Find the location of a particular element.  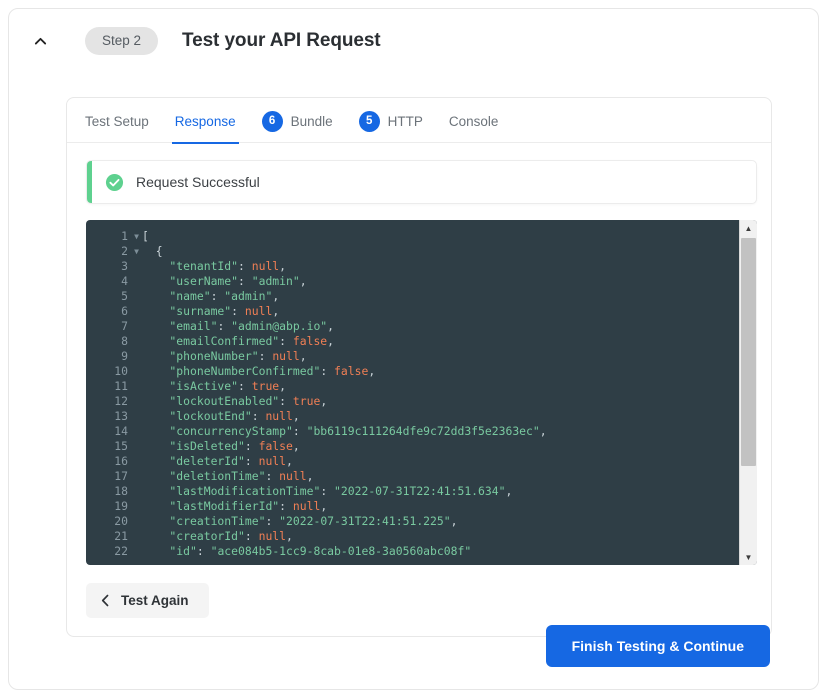

line-number: 9 is located at coordinates (124, 356).